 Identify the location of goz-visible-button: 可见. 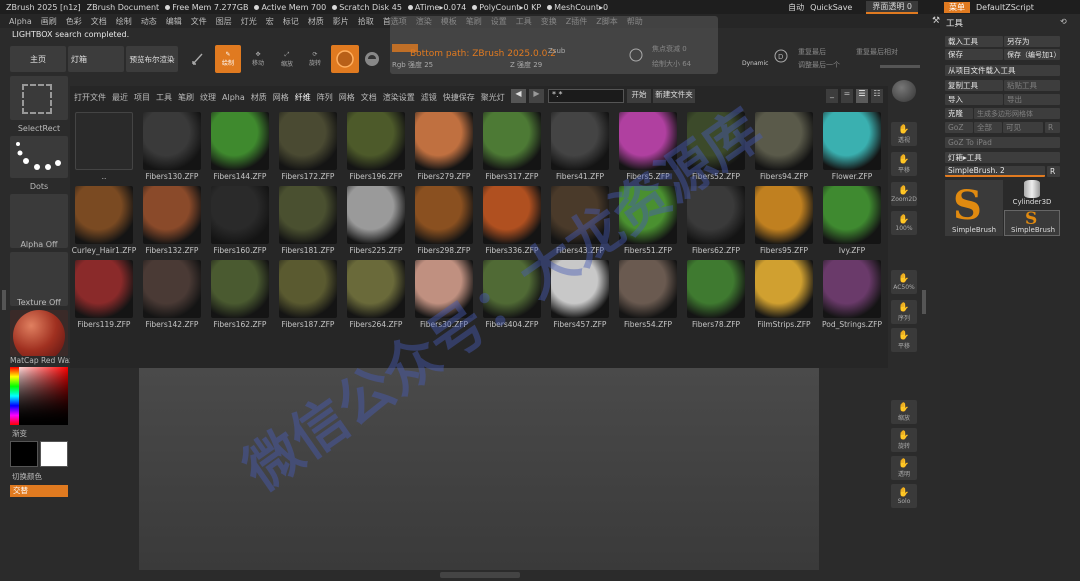
(1023, 127).